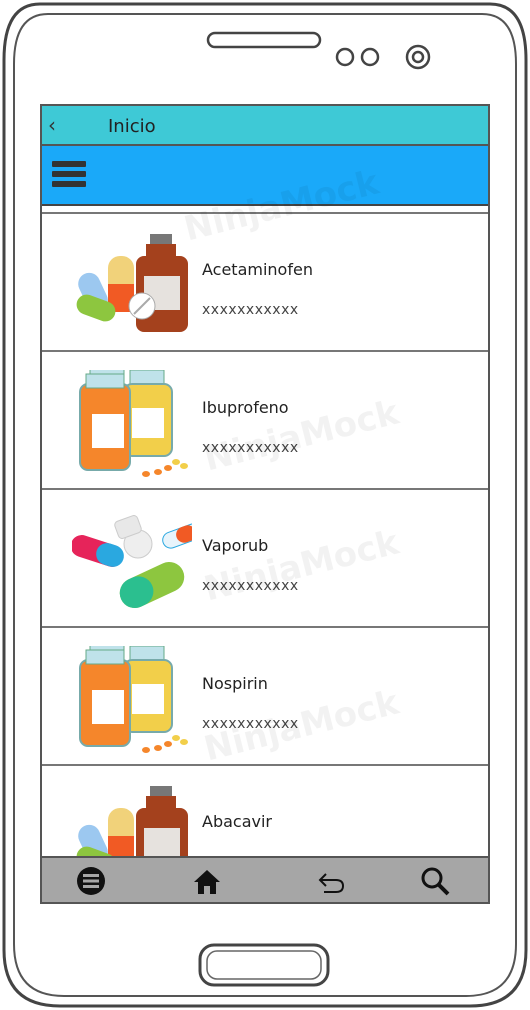 The height and width of the screenshot is (1010, 530). I want to click on list-item: Acetaminofen xxxxxxxxxxx, so click(265, 283).